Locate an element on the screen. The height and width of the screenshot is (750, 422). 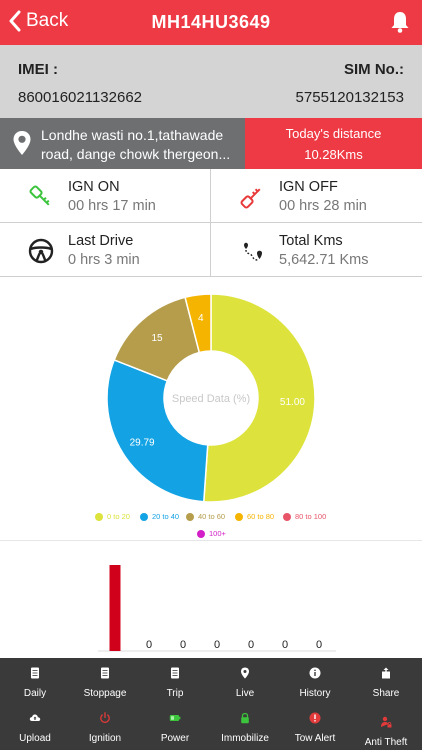
legend-label: 80 to 100 is located at coordinates (311, 516).